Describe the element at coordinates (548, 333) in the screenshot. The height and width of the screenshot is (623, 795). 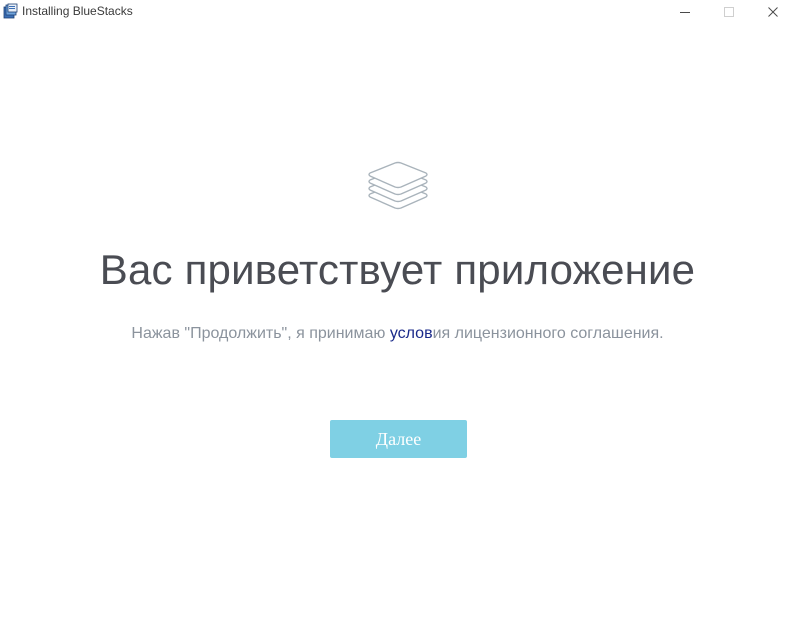
I see `license-suffix: ия лицензионного соглашения.` at that location.